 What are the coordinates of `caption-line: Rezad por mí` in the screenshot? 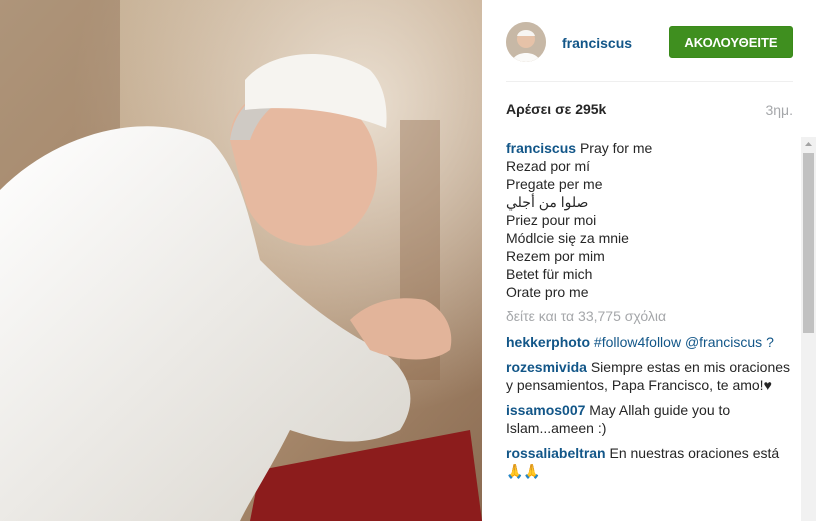 It's located at (548, 166).